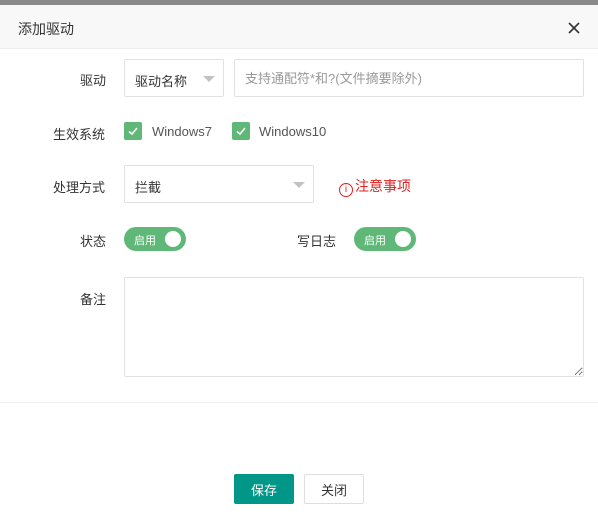 Image resolution: width=598 pixels, height=517 pixels. What do you see at coordinates (93, 241) in the screenshot?
I see `status-label: 状态` at bounding box center [93, 241].